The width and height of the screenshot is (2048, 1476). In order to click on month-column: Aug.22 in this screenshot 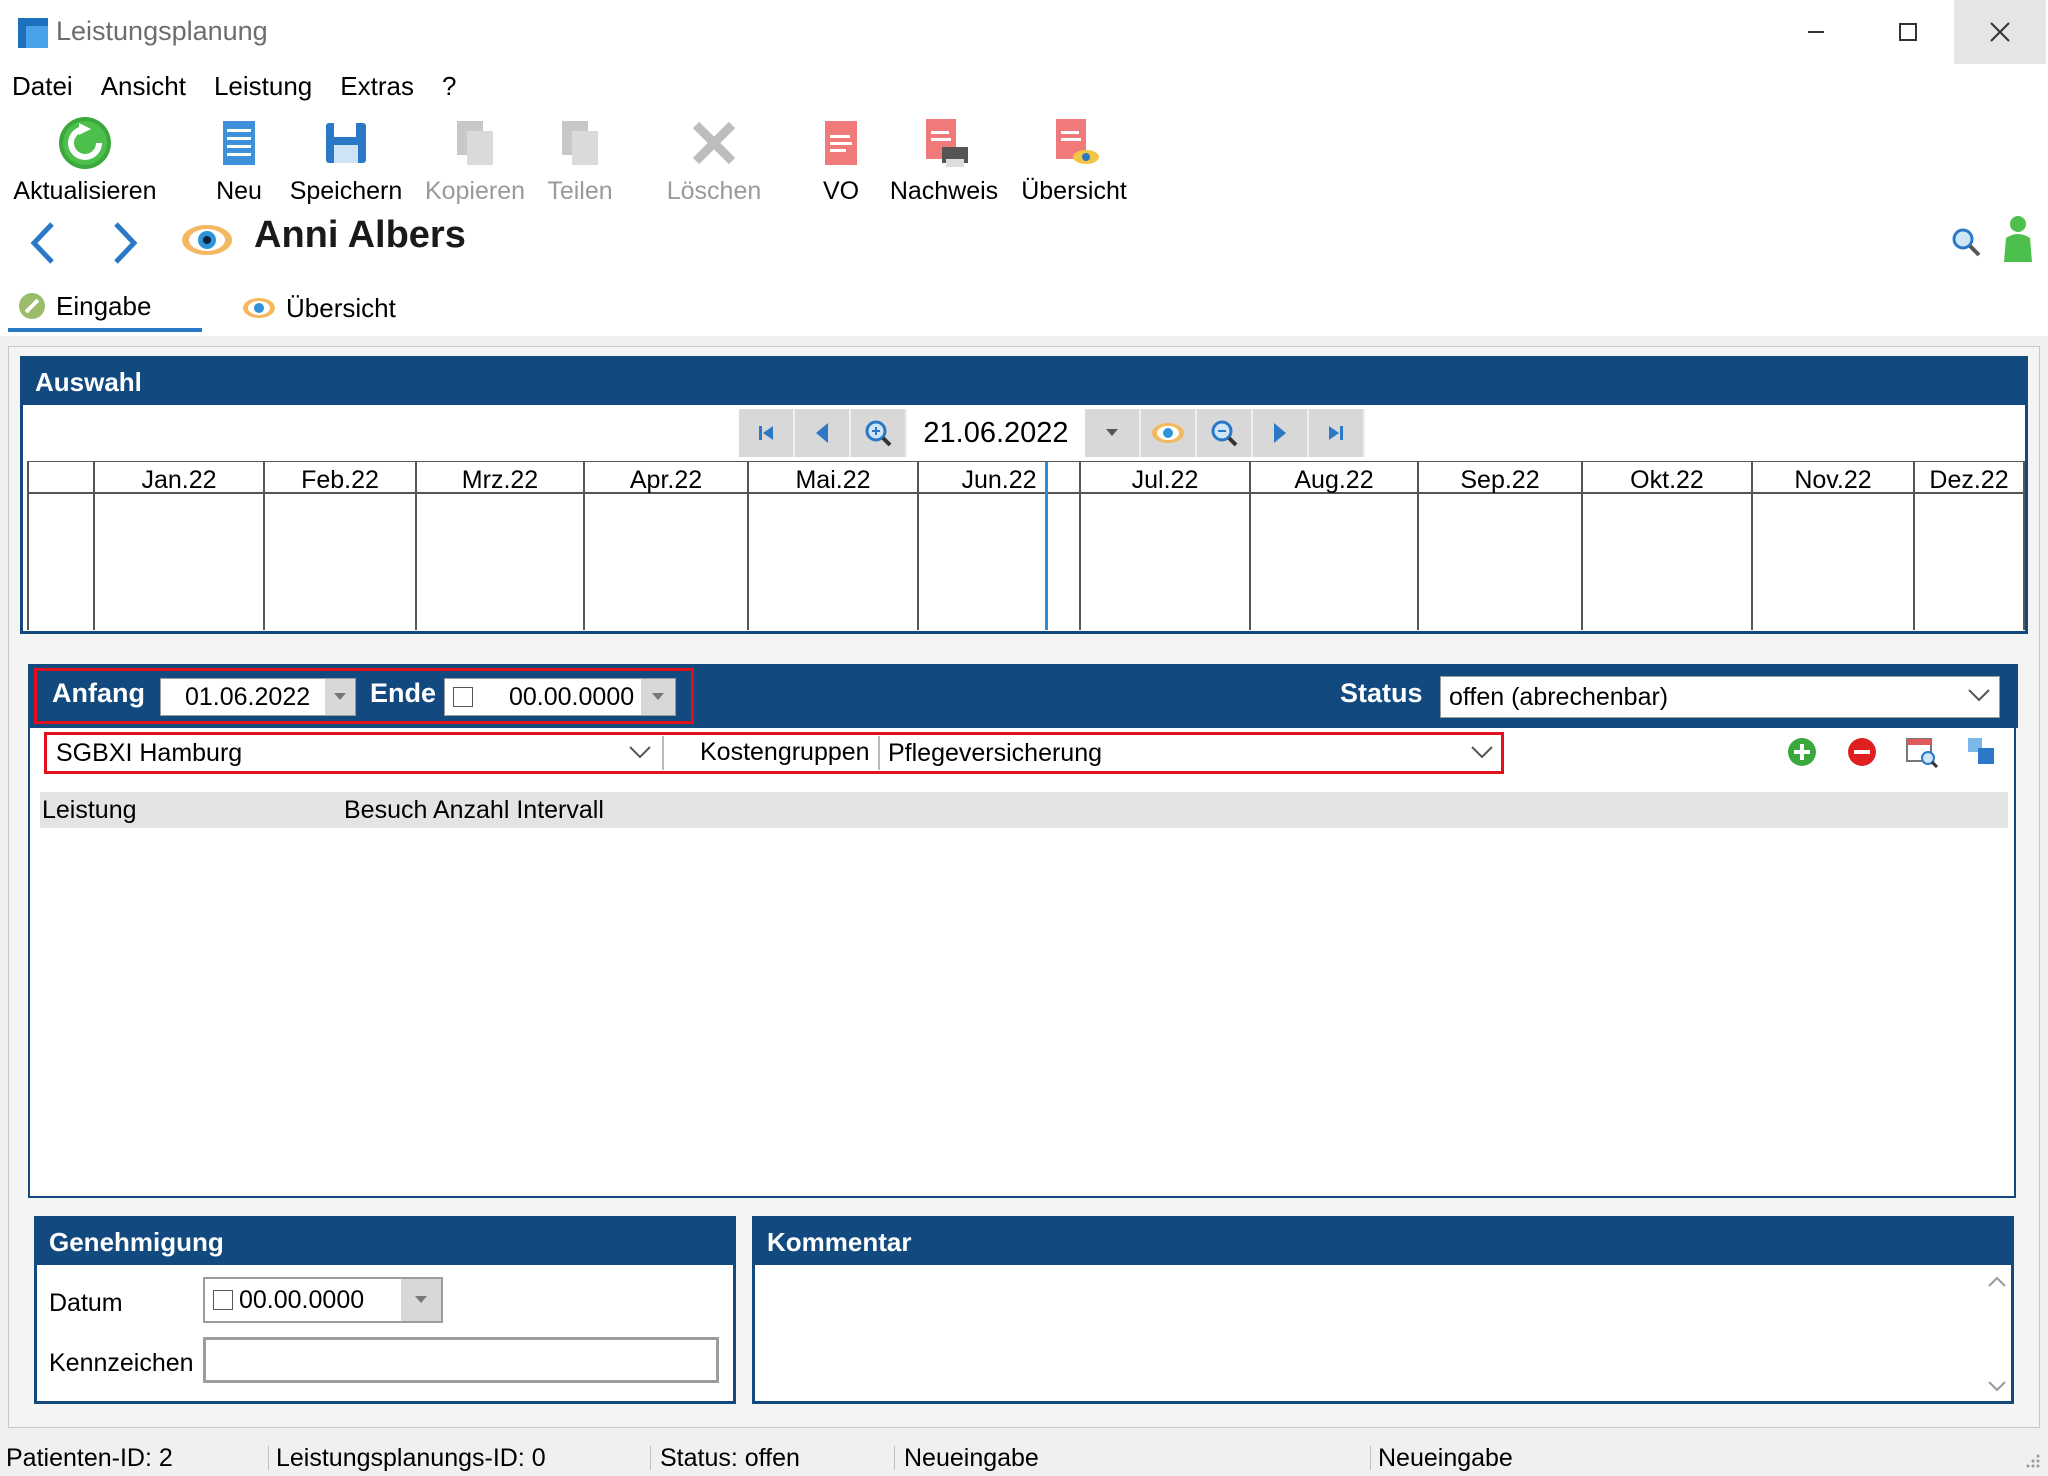, I will do `click(1333, 546)`.